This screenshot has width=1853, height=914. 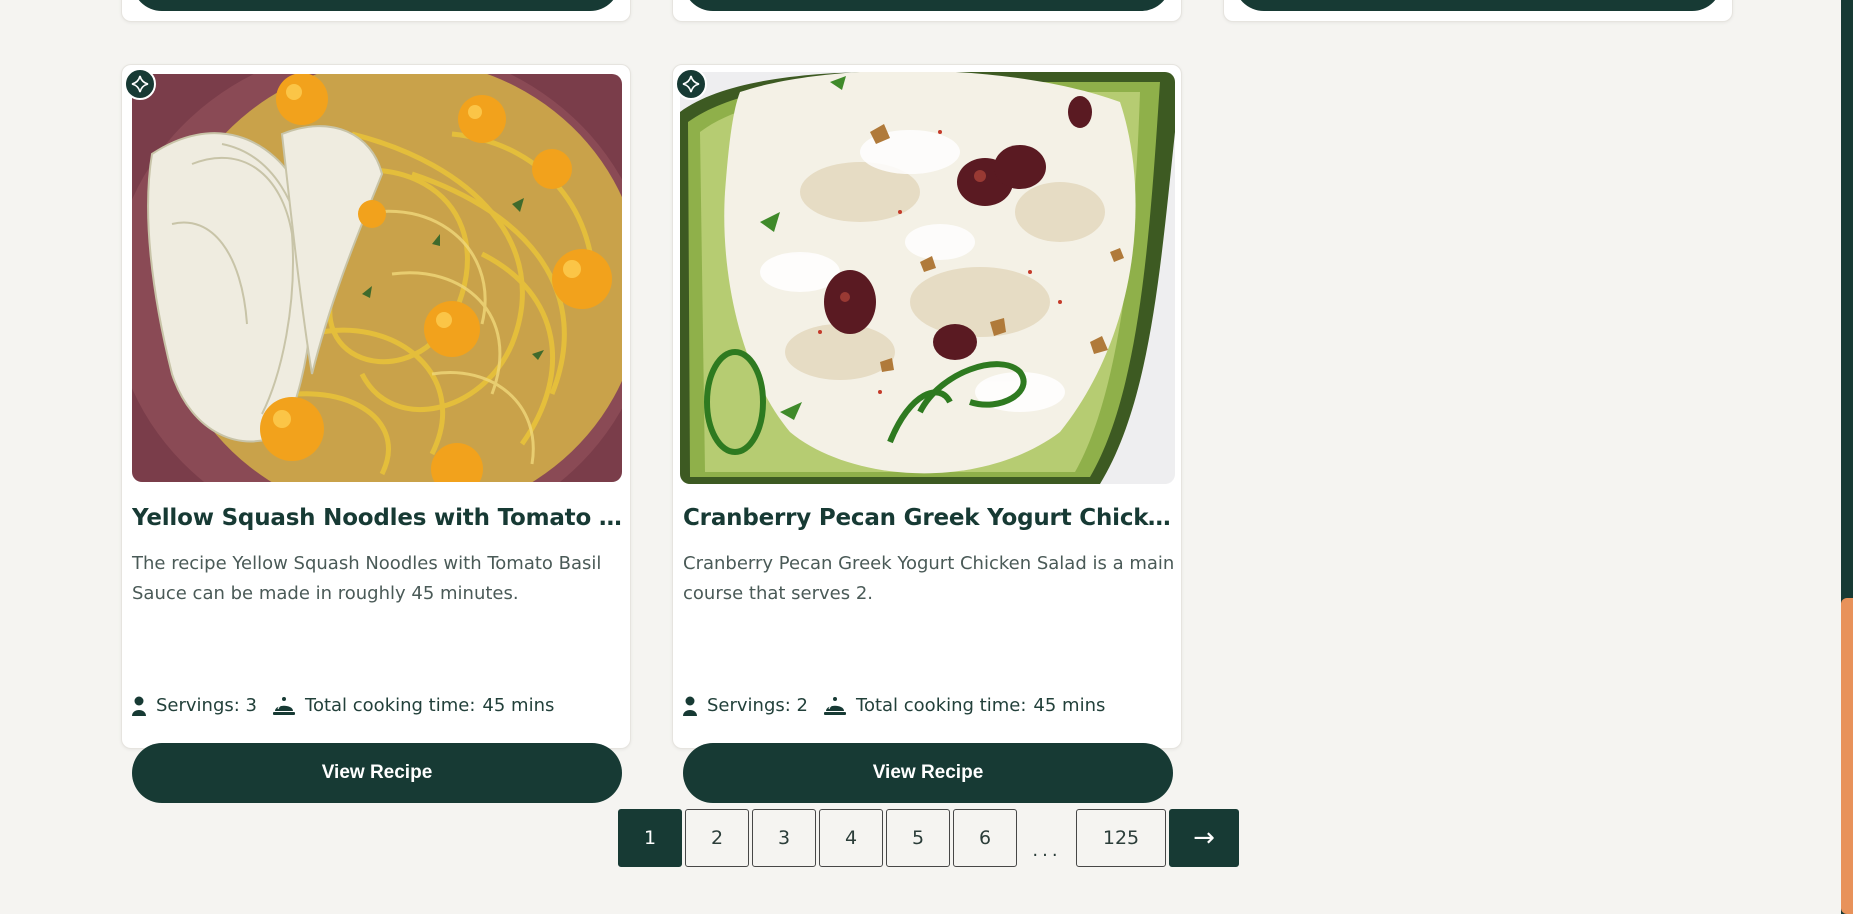 What do you see at coordinates (1204, 838) in the screenshot?
I see `next-page-button: →` at bounding box center [1204, 838].